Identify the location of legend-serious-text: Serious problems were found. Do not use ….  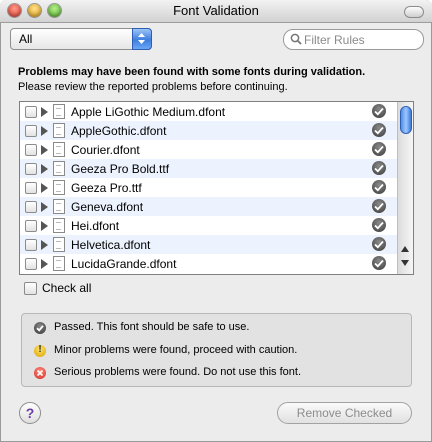
(178, 372).